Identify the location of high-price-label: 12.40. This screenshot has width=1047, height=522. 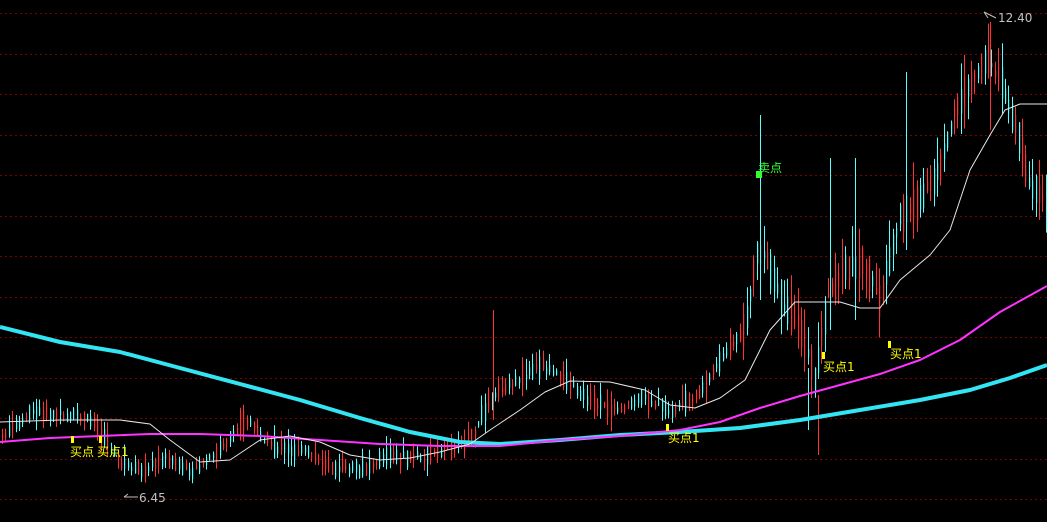
(1015, 18).